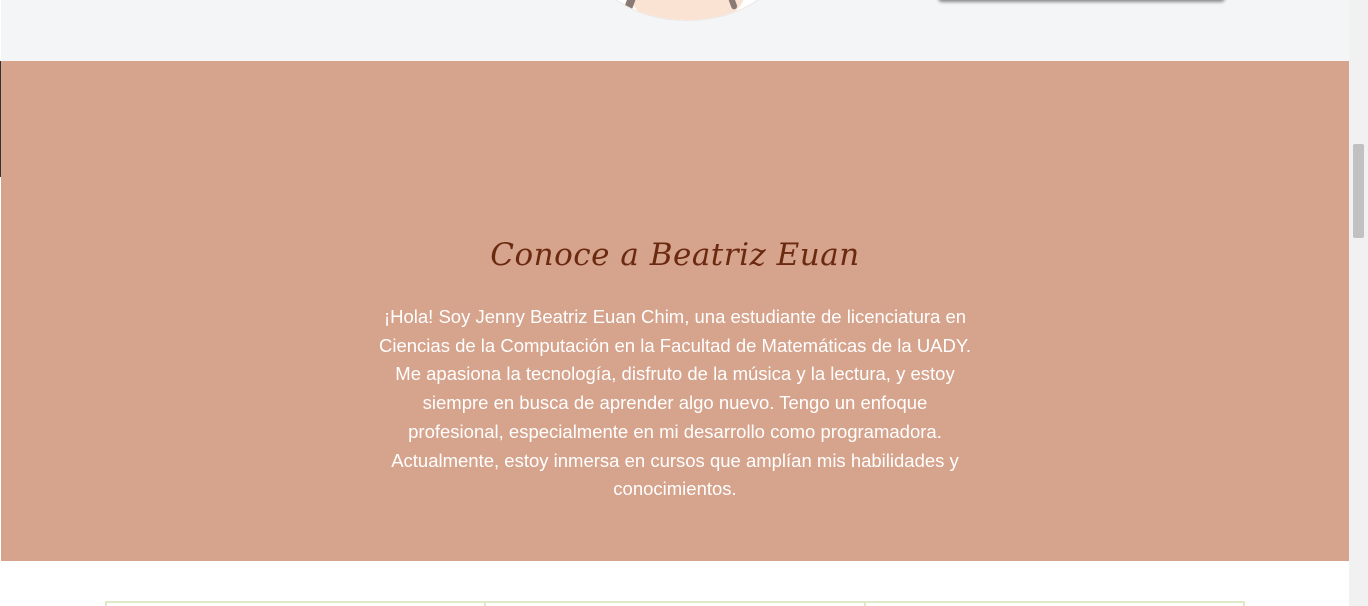 This screenshot has height=606, width=1368. I want to click on hero-section-bottom, so click(675, 30).